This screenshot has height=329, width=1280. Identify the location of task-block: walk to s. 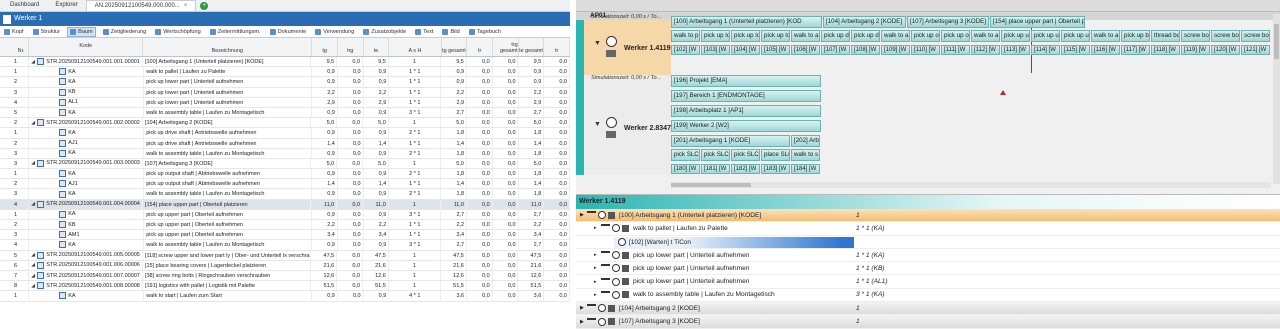
(805, 155).